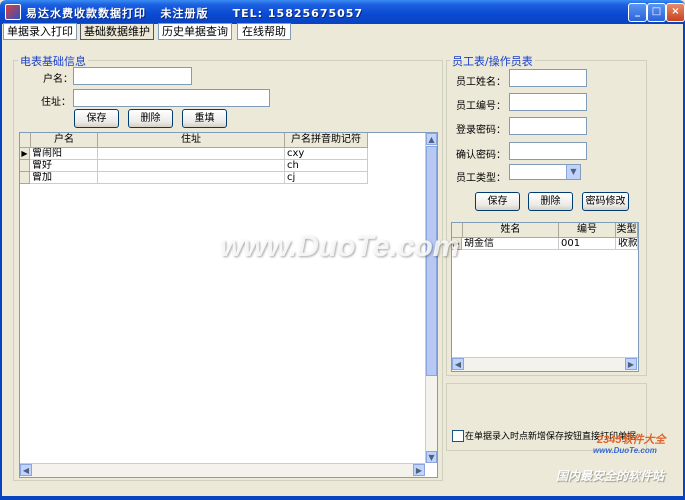 The image size is (685, 500). Describe the element at coordinates (587, 230) in the screenshot. I see `column-header-staff-id: 编号` at that location.